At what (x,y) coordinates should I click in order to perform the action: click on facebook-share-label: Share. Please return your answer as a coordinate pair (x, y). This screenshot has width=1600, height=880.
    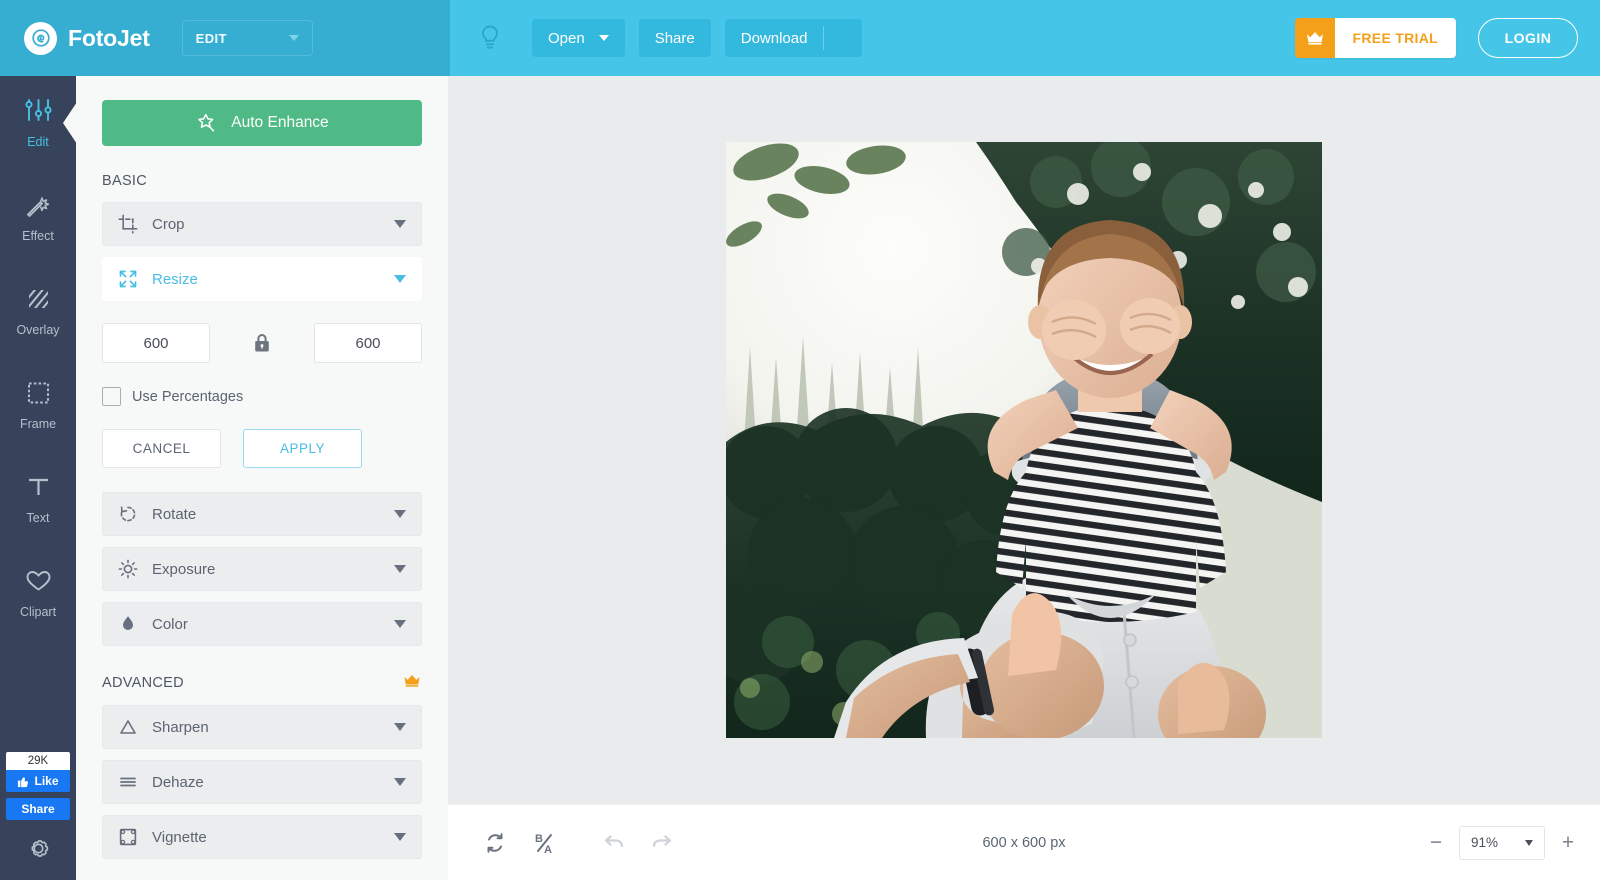
    Looking at the image, I should click on (38, 809).